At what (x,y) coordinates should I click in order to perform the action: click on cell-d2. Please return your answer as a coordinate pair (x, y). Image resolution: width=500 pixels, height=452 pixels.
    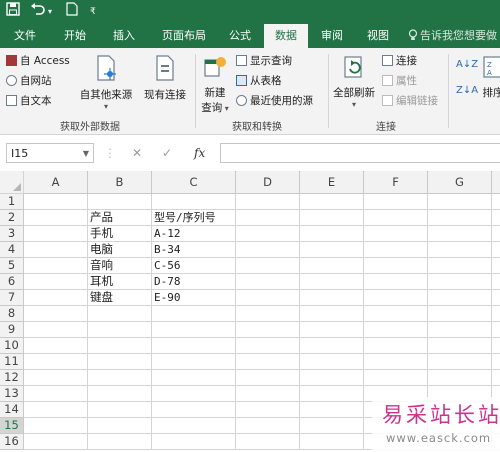
    Looking at the image, I should click on (268, 218).